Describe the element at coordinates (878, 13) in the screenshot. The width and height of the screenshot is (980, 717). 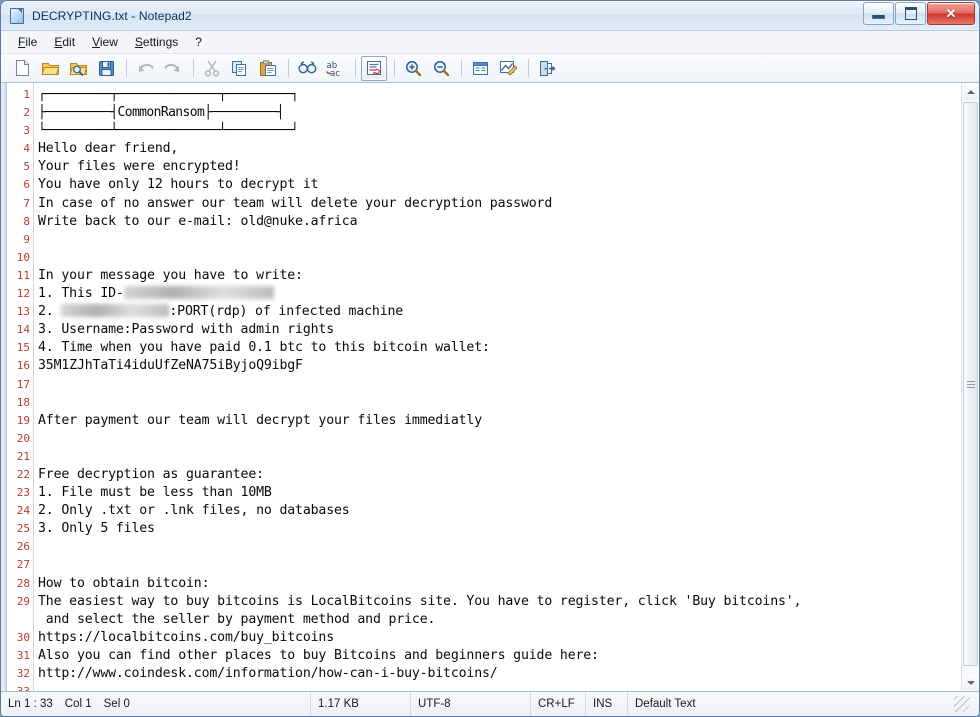
I see `minimize-button` at that location.